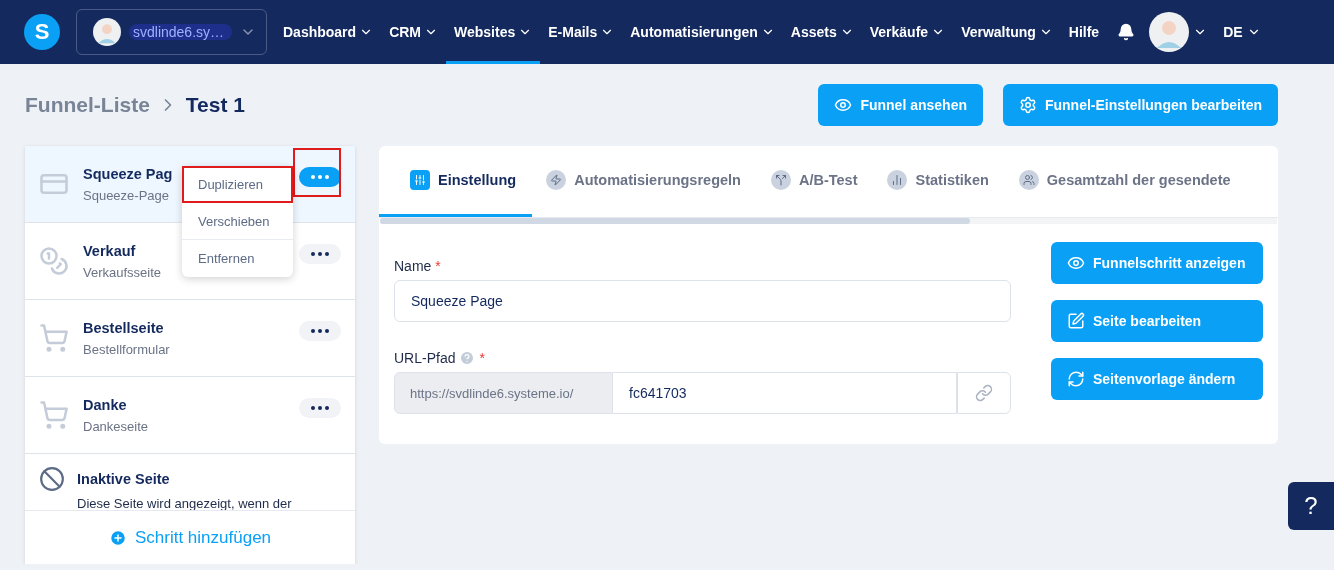 Image resolution: width=1334 pixels, height=570 pixels. Describe the element at coordinates (503, 393) in the screenshot. I see `url-prefix: https://svdlinde6.systeme.io/` at that location.